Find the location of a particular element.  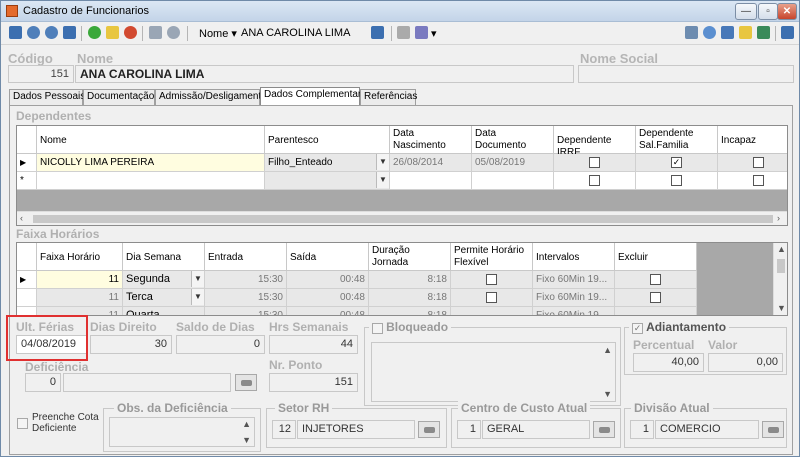

obs-deficiencia-field: ▲ ▼ is located at coordinates (182, 432).